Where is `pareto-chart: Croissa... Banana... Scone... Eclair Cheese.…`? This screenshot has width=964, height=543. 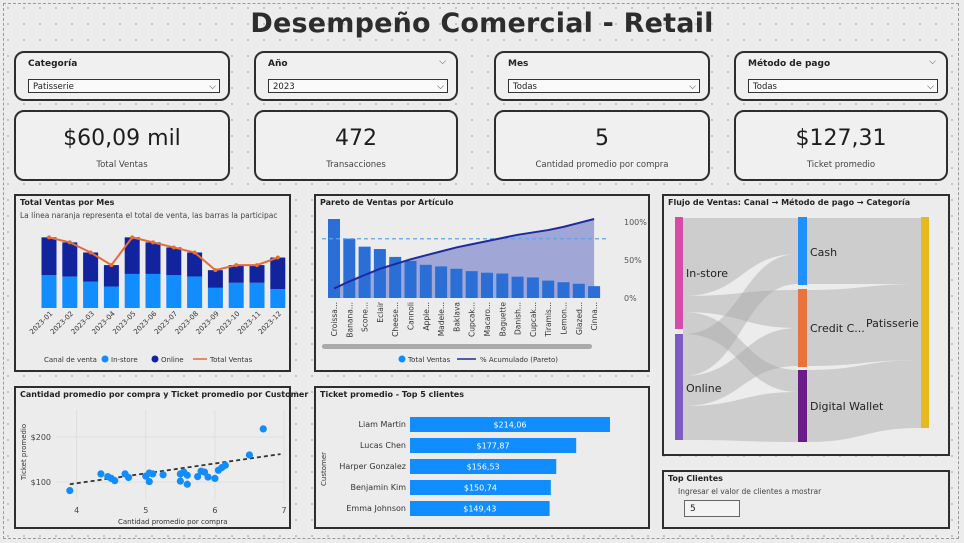 pareto-chart: Croissa... Banana... Scone... Eclair Cheese.… is located at coordinates (482, 283).